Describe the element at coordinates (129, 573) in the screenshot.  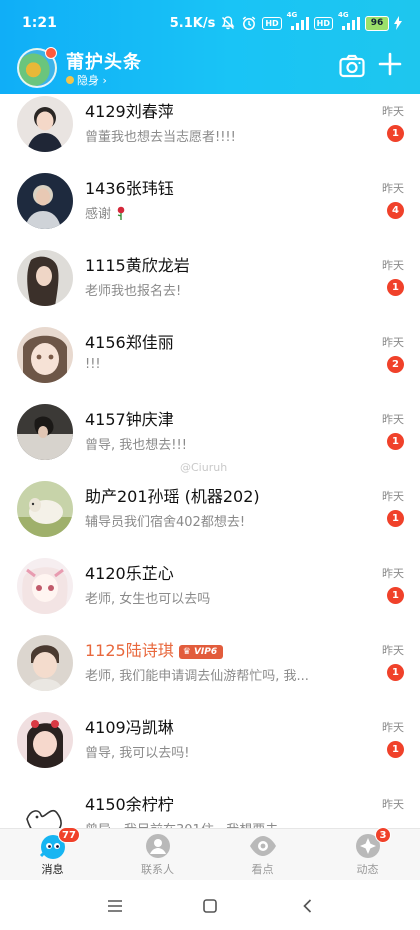
I see `contact-name: 4120乐芷心` at that location.